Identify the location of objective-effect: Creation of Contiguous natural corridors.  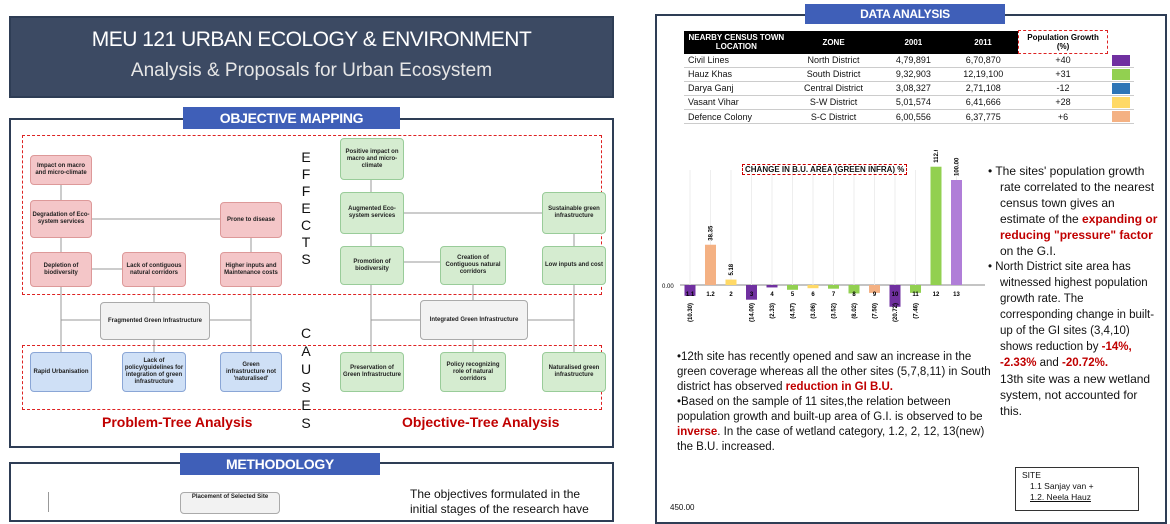
(473, 265).